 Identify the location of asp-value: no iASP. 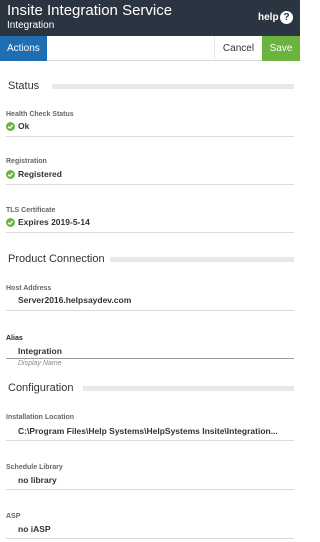
(34, 529).